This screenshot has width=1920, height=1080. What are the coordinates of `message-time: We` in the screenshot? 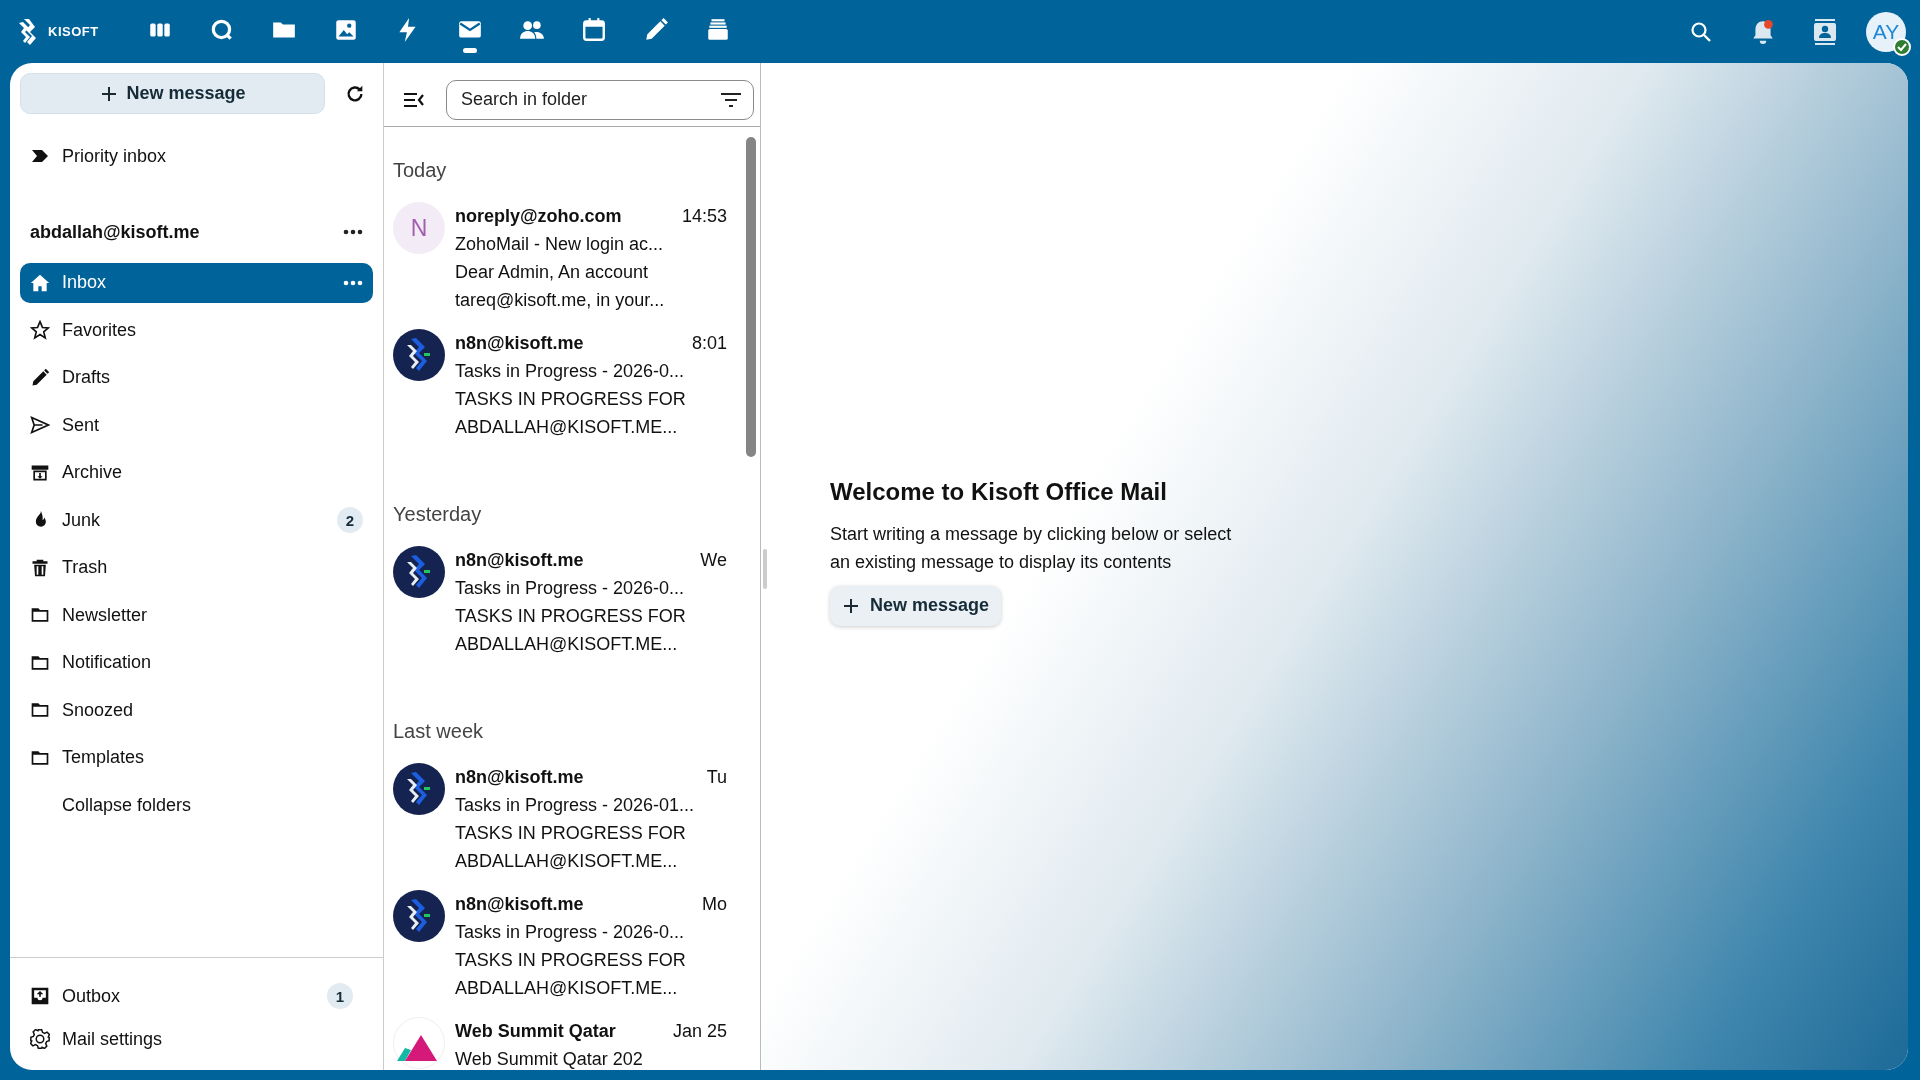 It's located at (713, 560).